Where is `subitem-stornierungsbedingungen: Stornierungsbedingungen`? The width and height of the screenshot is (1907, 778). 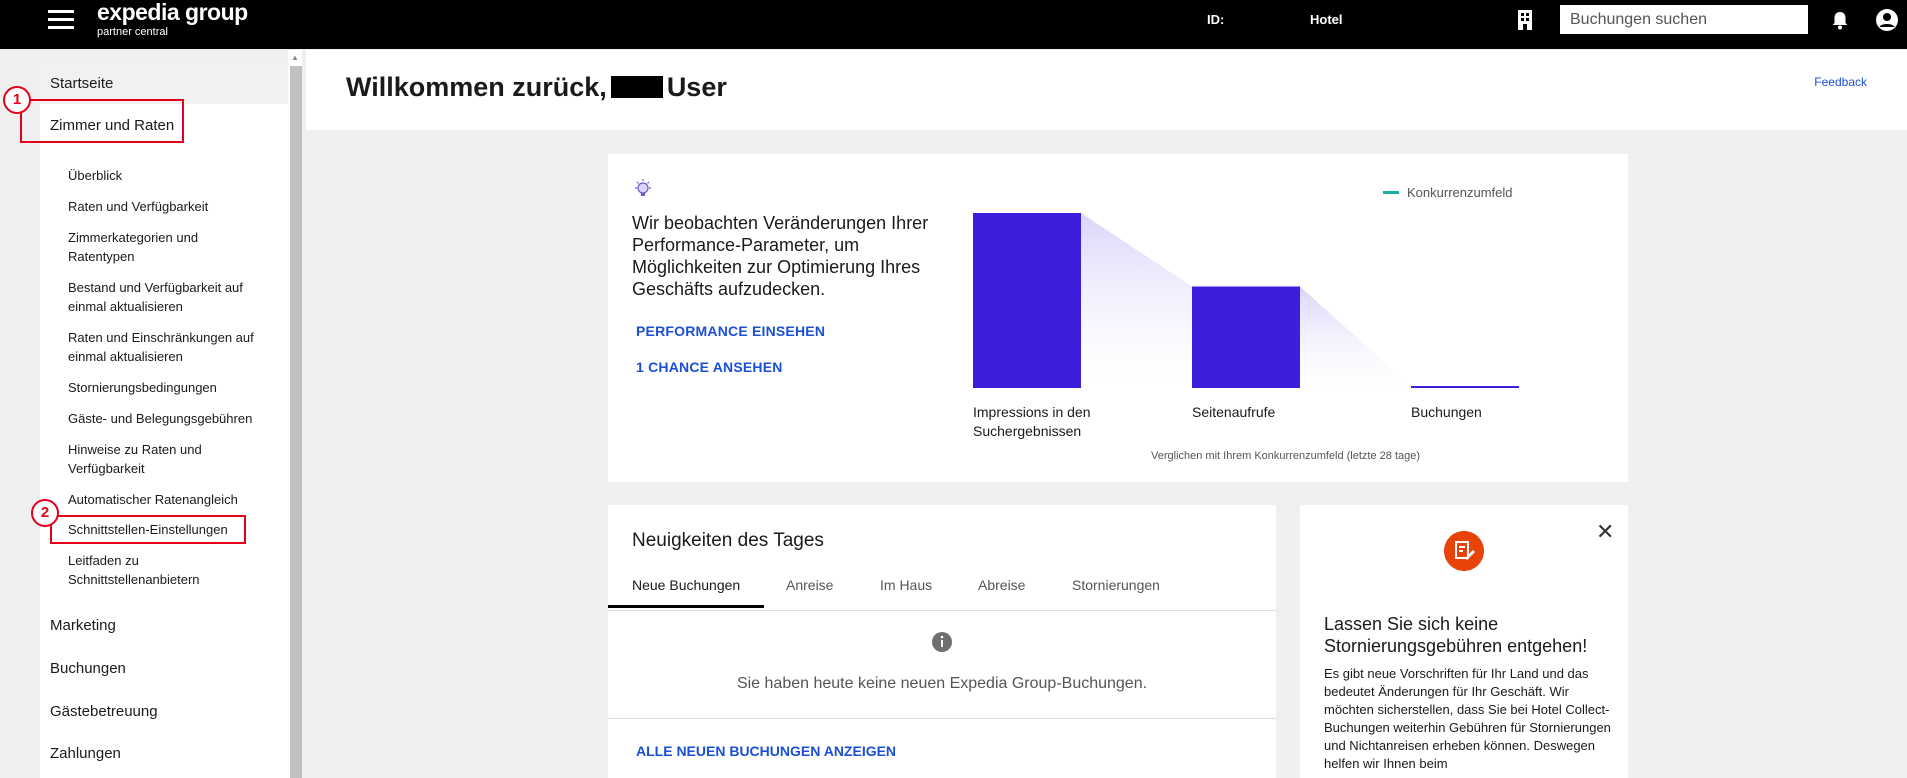
subitem-stornierungsbedingungen: Stornierungsbedingungen is located at coordinates (168, 387).